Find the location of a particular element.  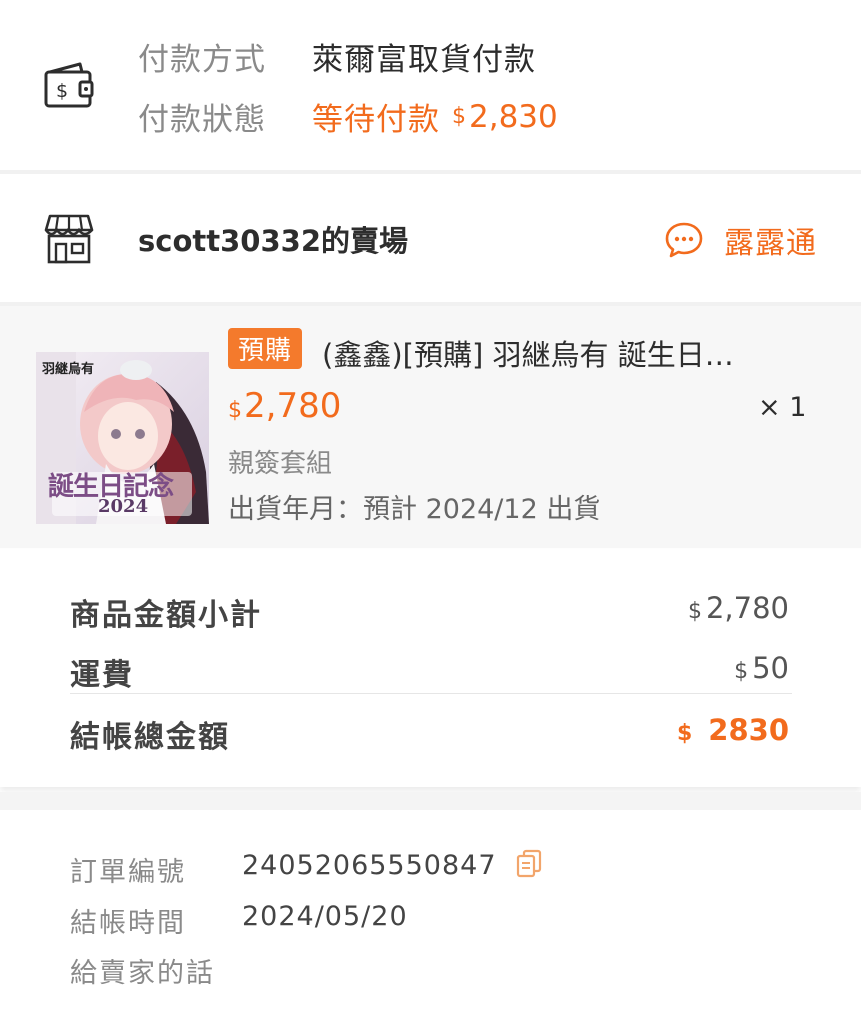

order-number-value: 24052065550847 is located at coordinates (369, 865).